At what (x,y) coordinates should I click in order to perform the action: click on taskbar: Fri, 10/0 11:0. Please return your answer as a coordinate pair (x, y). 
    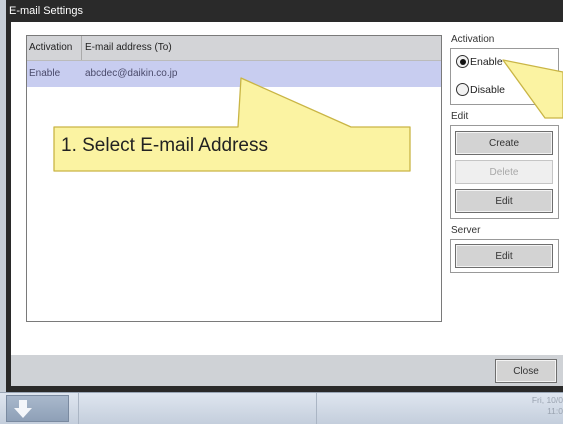
    Looking at the image, I should click on (281, 408).